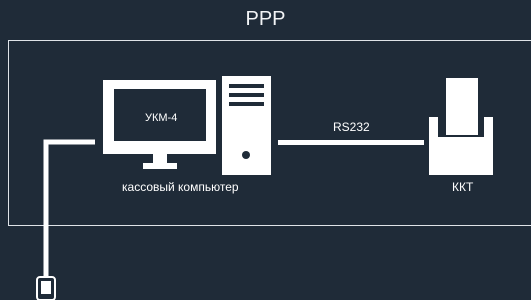  What do you see at coordinates (69, 209) in the screenshot?
I see `mobile-connection-line` at bounding box center [69, 209].